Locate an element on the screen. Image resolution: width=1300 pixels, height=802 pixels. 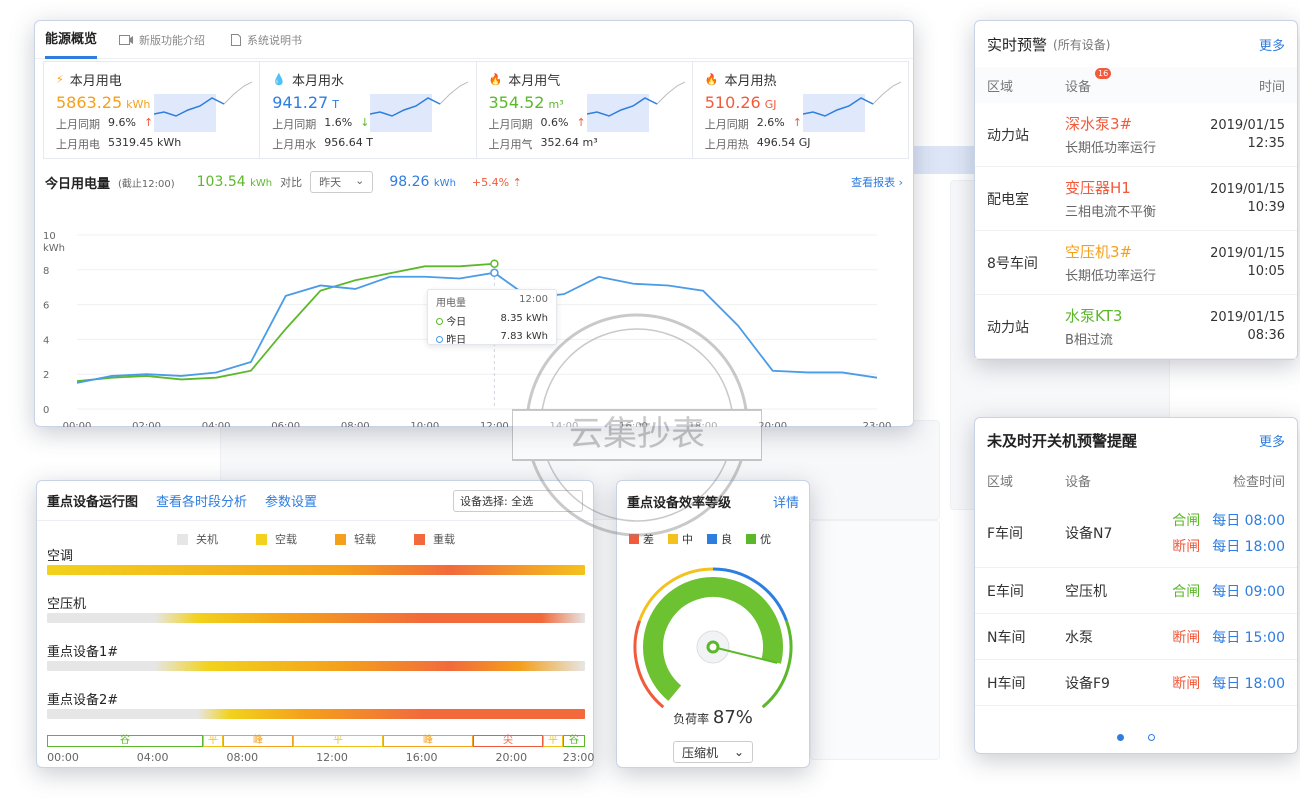
device-name: 空调 is located at coordinates (60, 556).